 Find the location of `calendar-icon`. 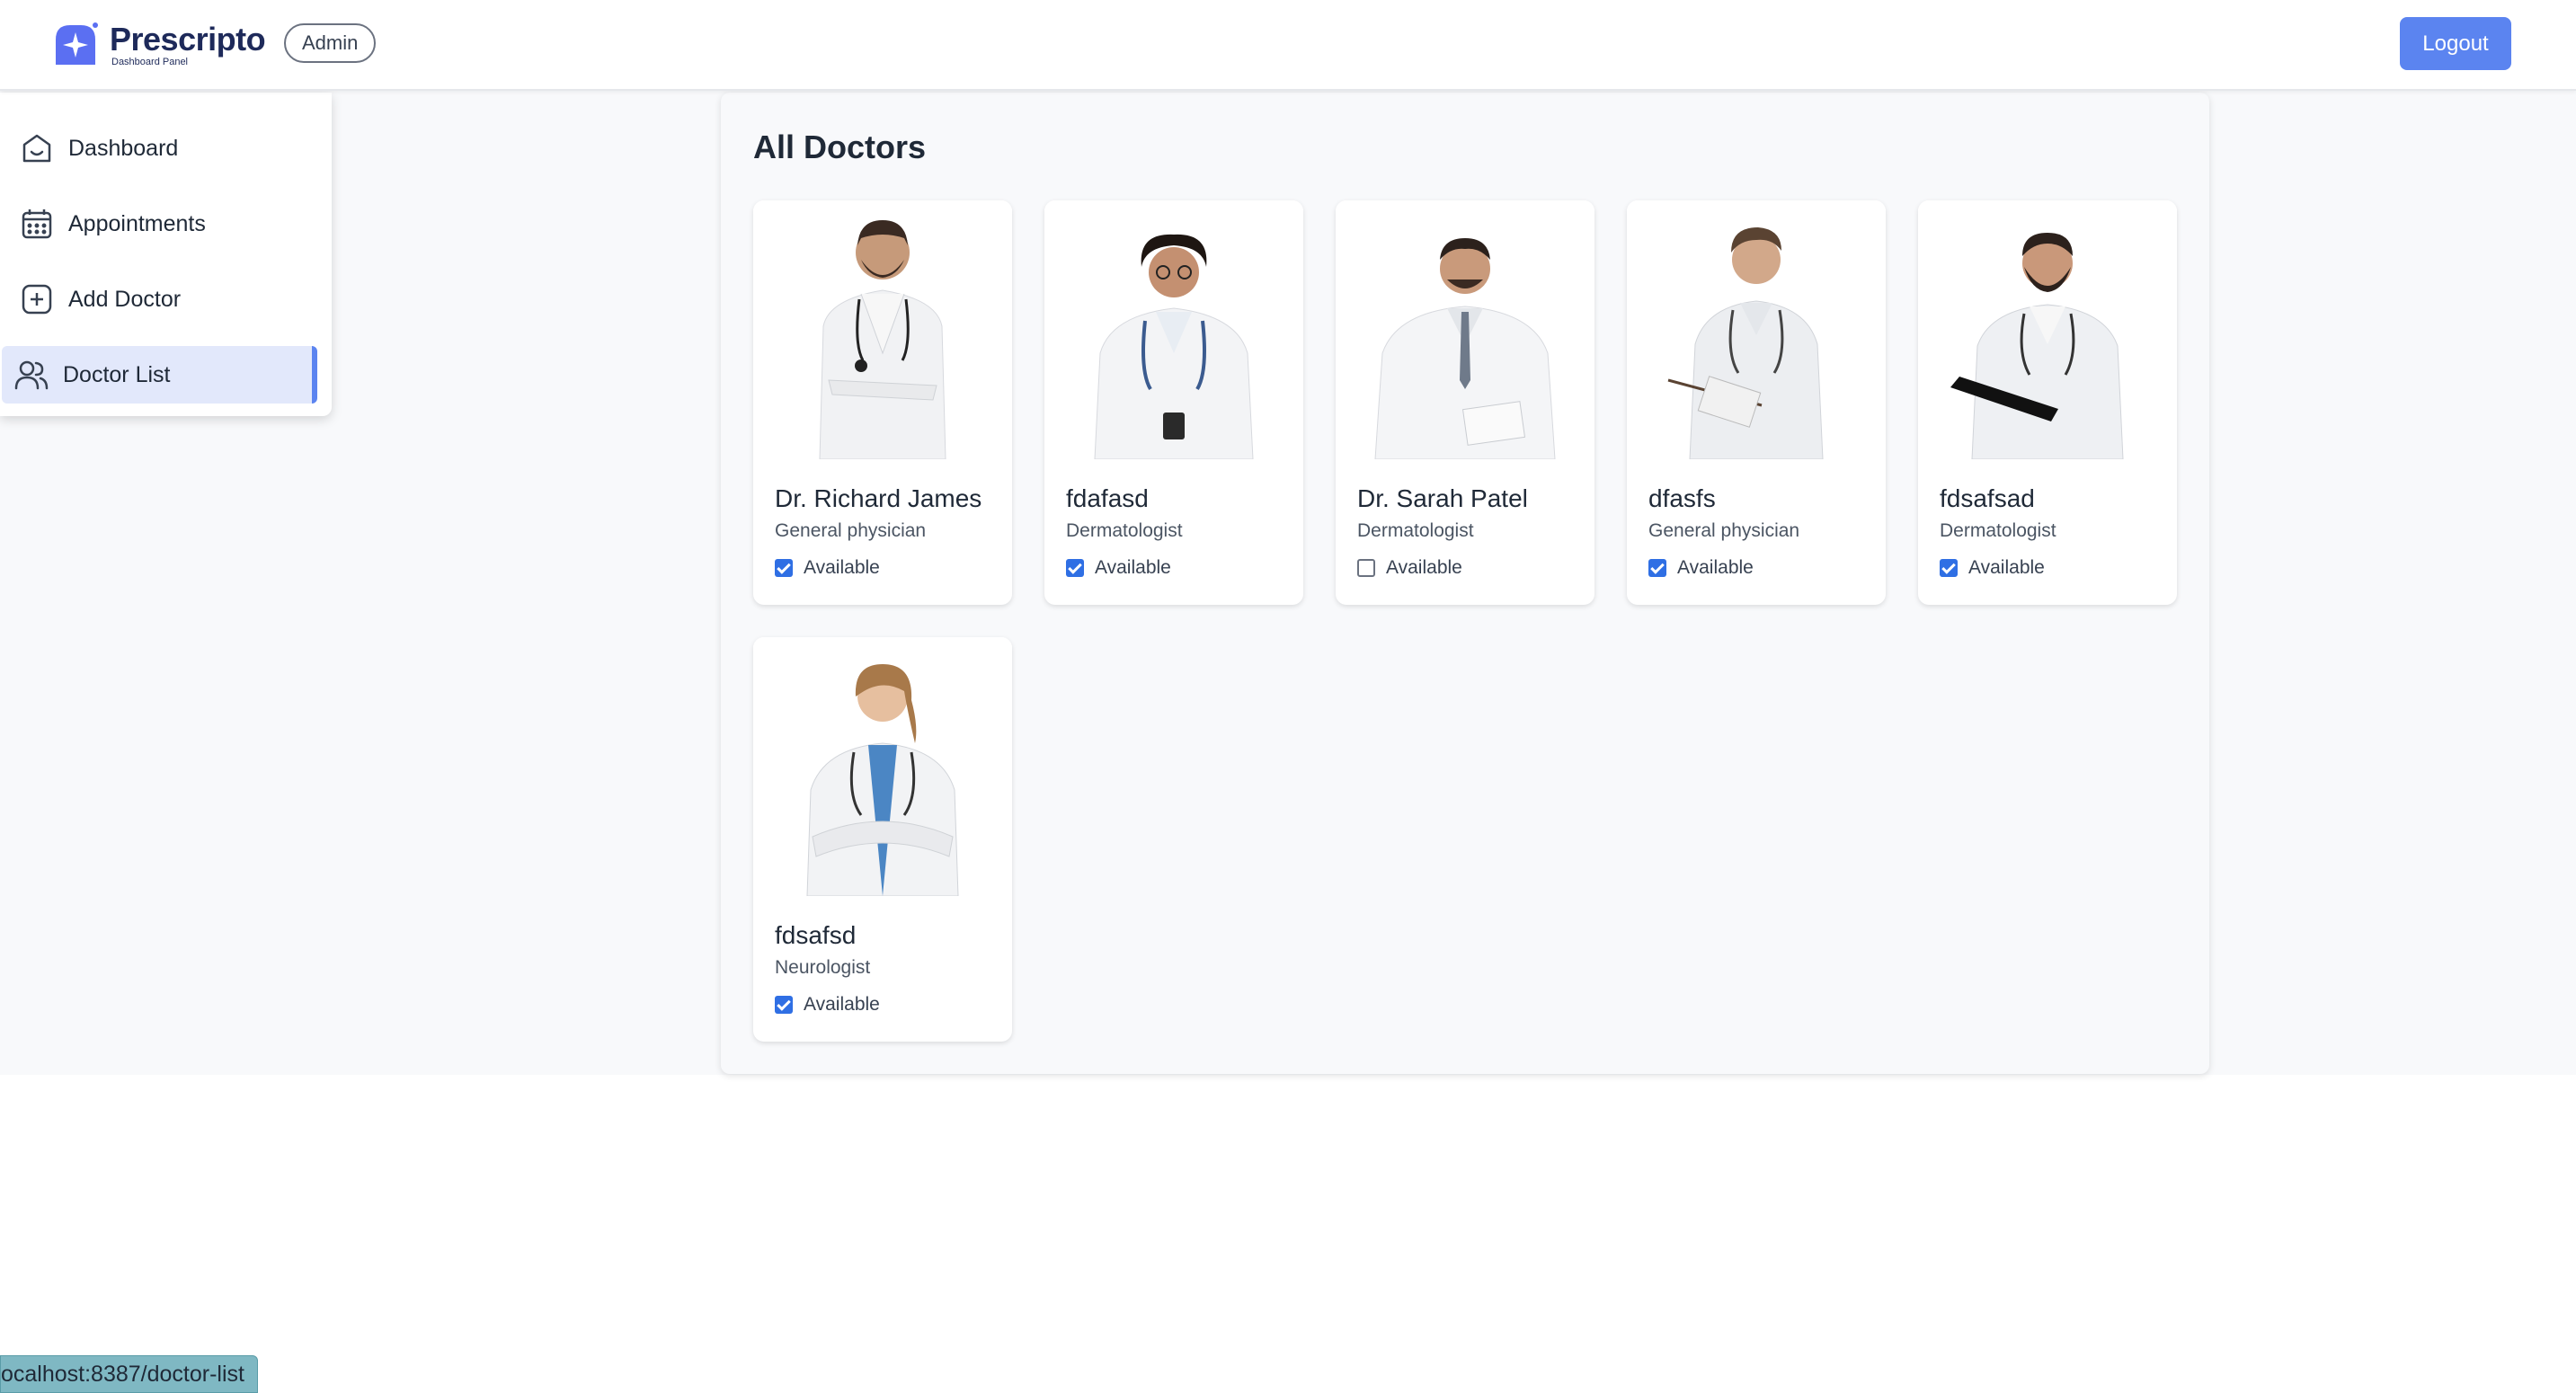

calendar-icon is located at coordinates (37, 224).